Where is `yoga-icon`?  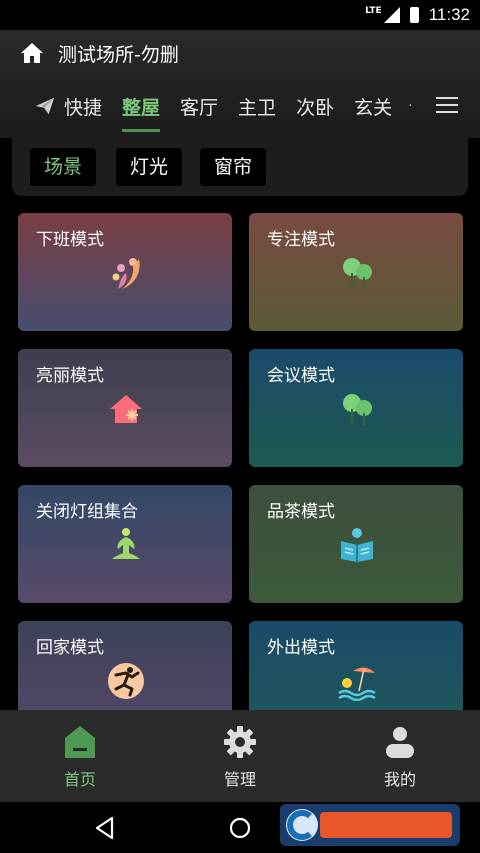
yoga-icon is located at coordinates (126, 543).